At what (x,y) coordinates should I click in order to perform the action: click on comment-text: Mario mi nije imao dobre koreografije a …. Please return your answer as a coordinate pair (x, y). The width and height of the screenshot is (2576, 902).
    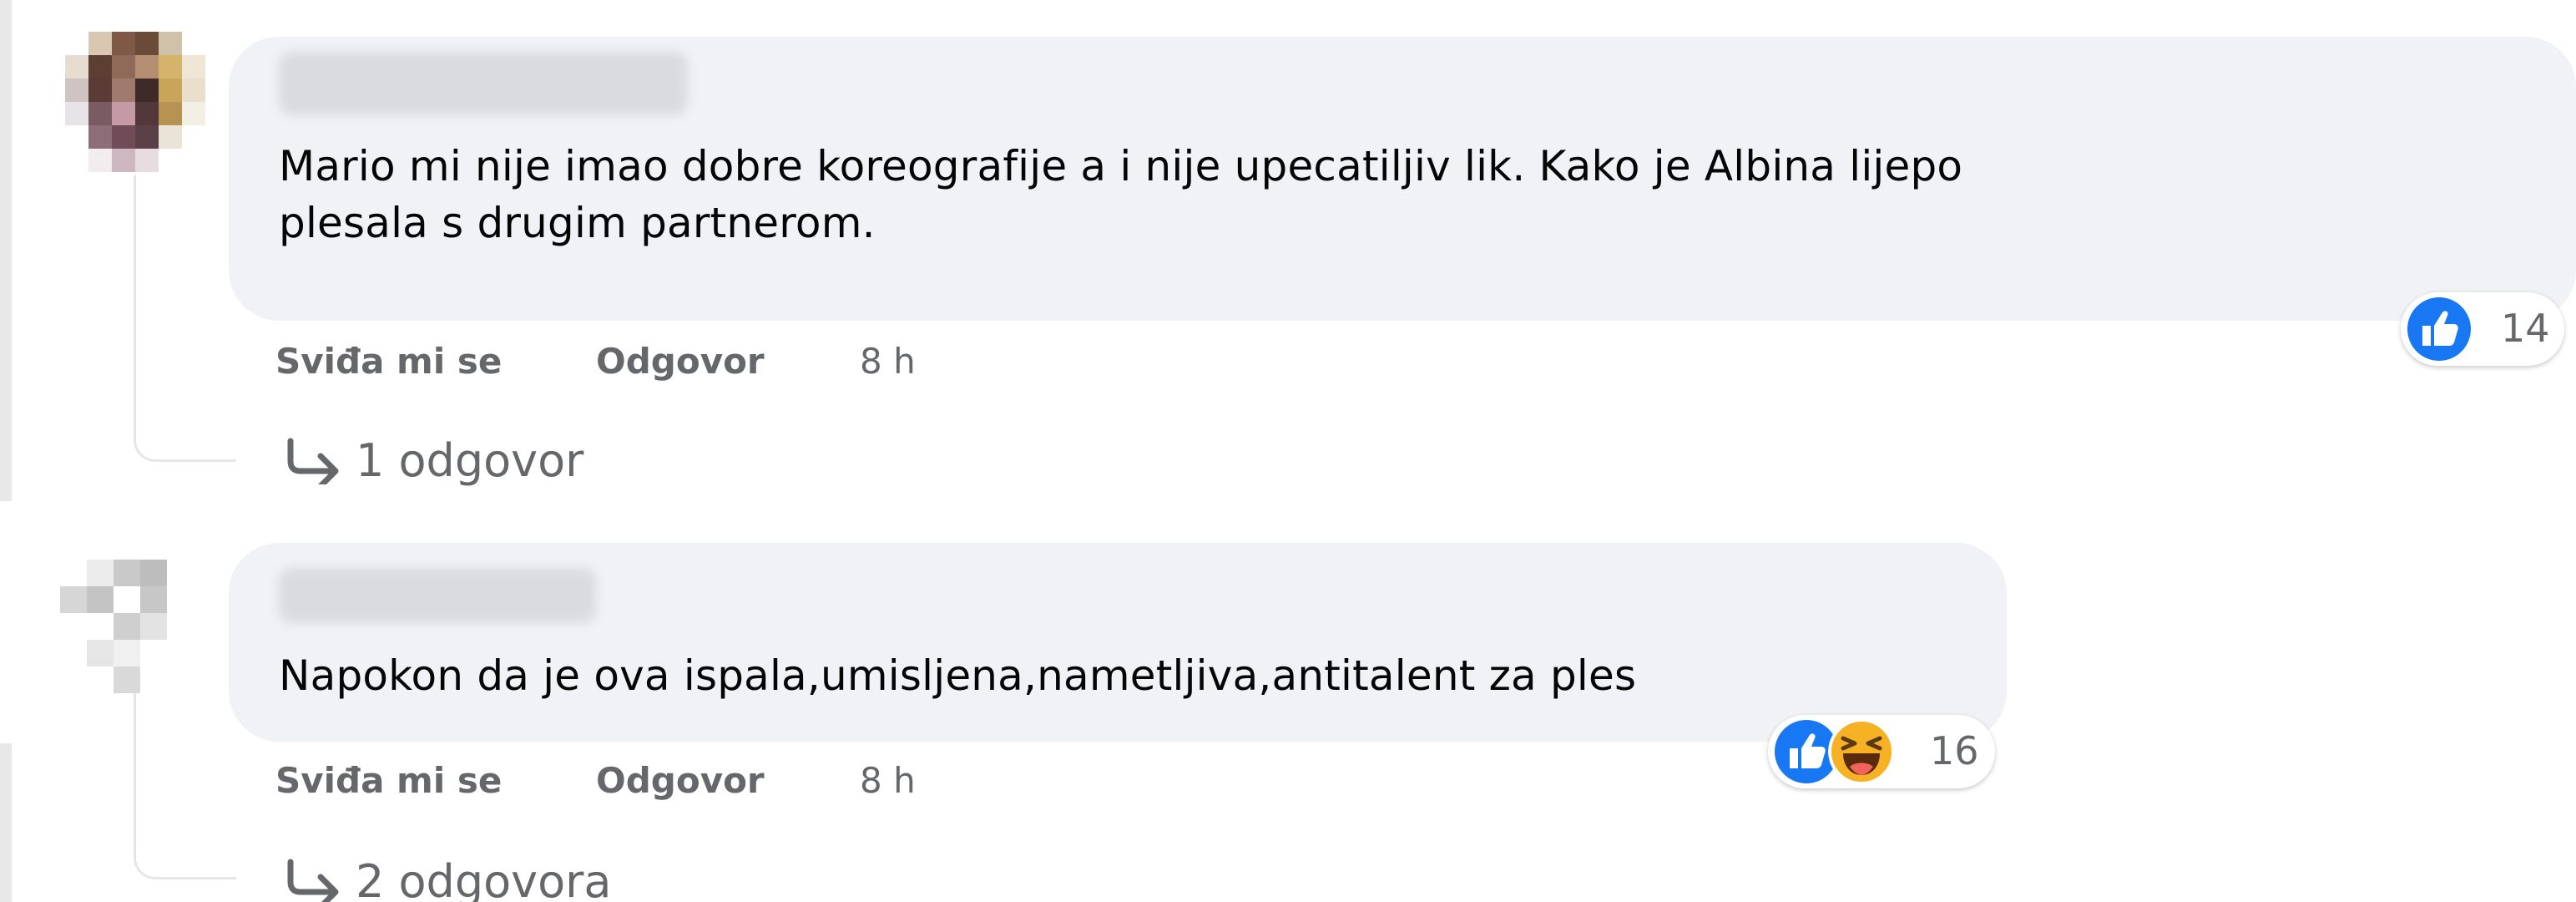
    Looking at the image, I should click on (1121, 194).